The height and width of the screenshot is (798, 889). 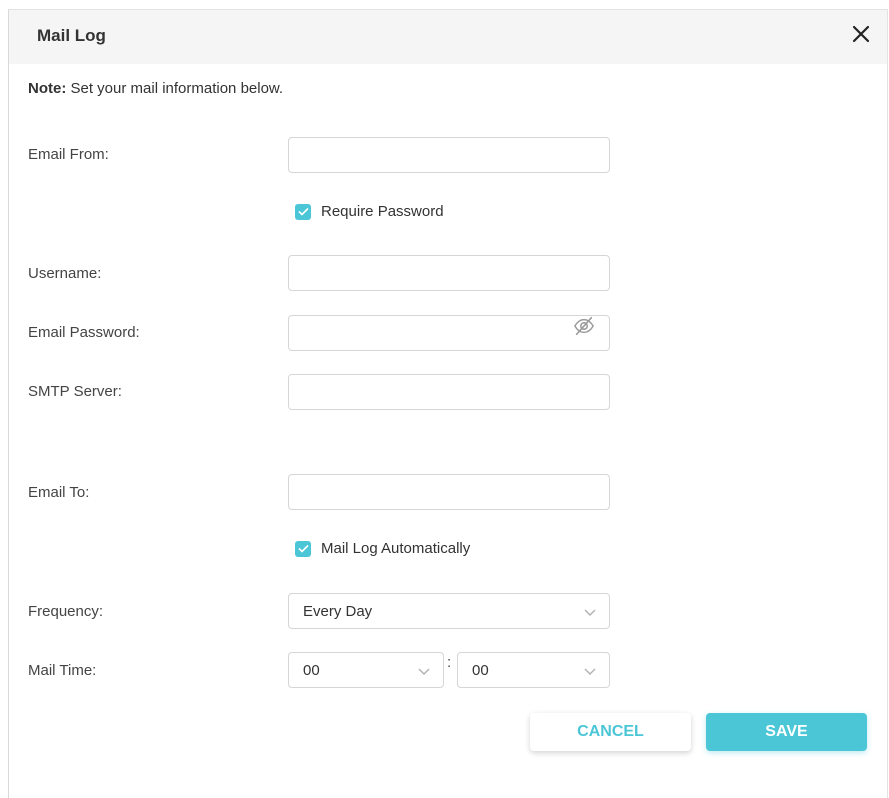 What do you see at coordinates (68, 154) in the screenshot?
I see `email-from-label: Email From:` at bounding box center [68, 154].